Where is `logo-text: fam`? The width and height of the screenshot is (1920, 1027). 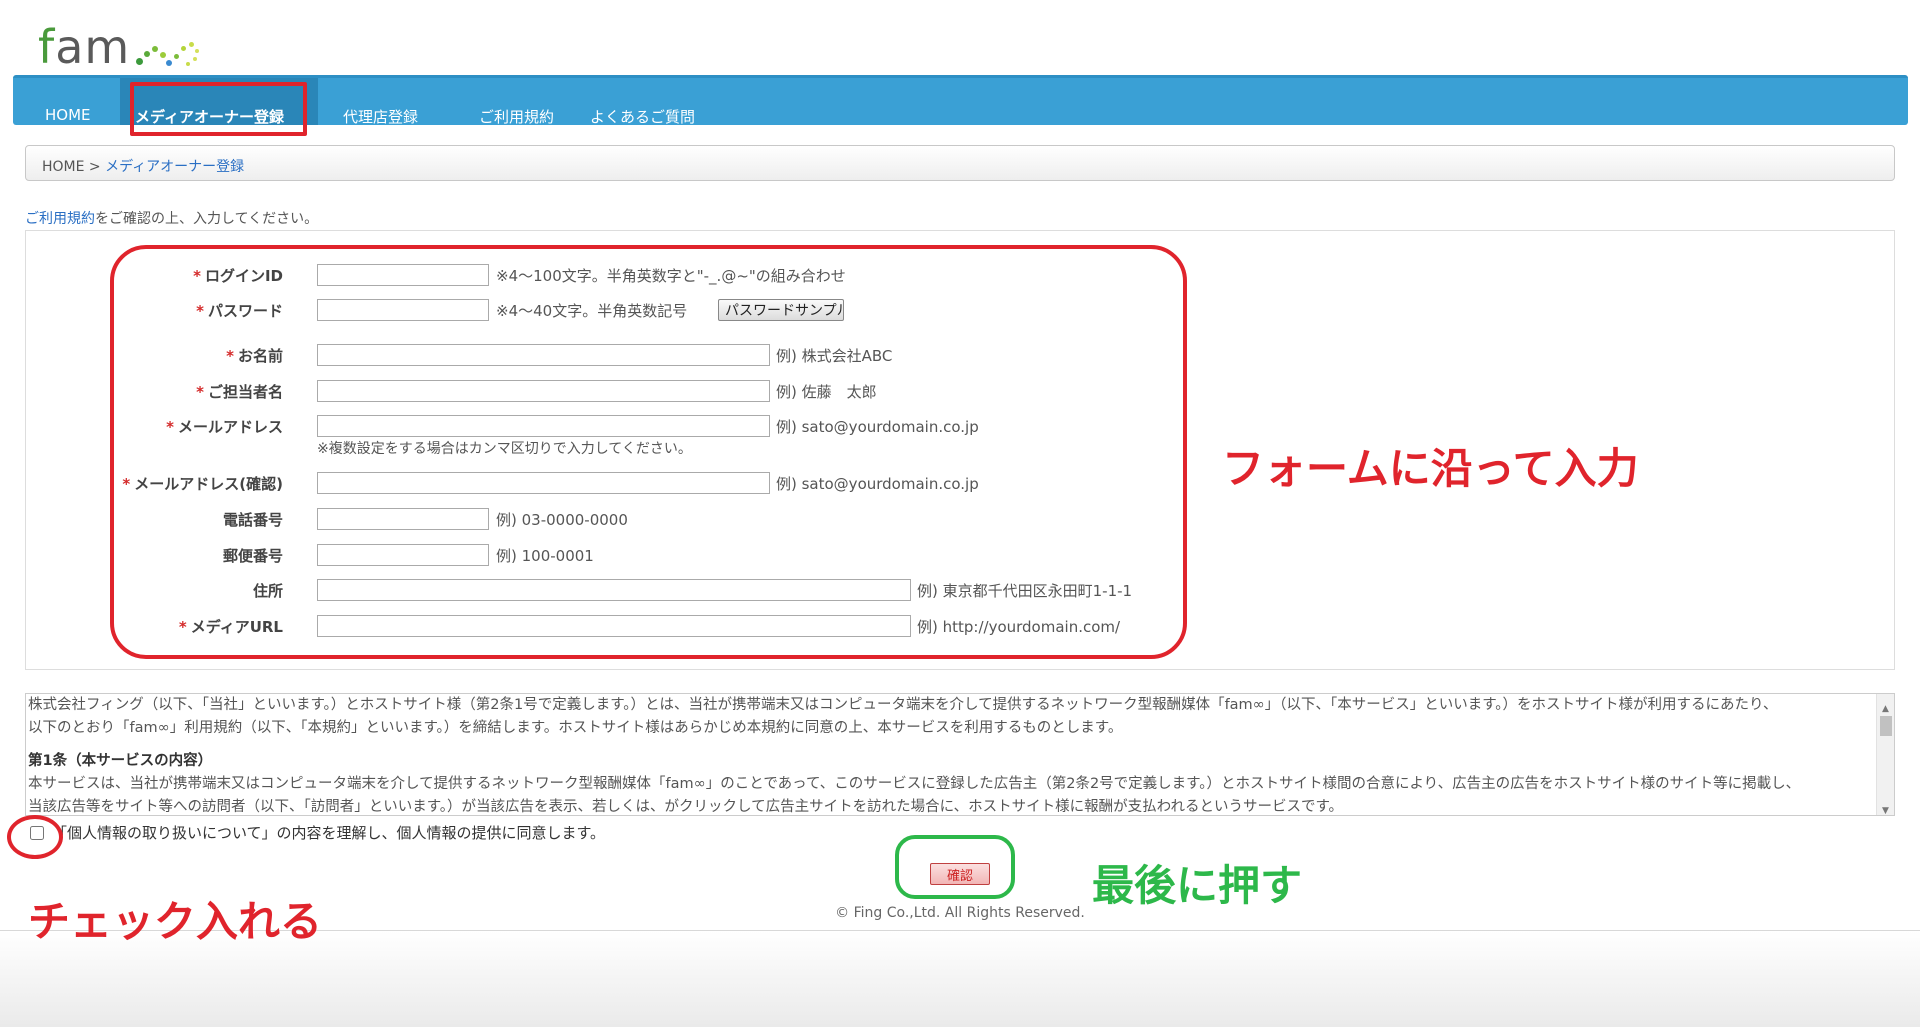
logo-text: fam is located at coordinates (84, 47).